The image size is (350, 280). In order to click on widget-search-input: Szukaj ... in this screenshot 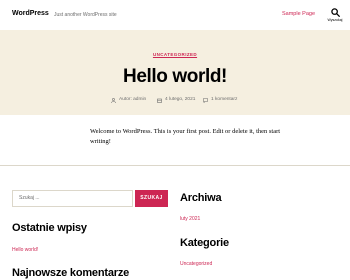, I will do `click(72, 198)`.